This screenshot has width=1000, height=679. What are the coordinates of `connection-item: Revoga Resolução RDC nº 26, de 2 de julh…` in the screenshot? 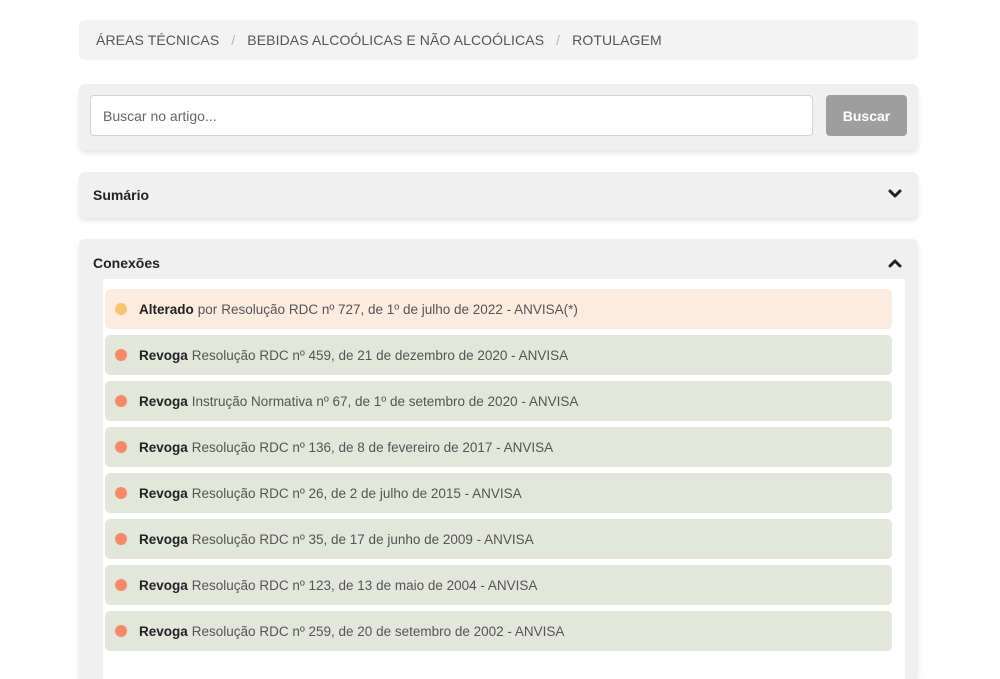 It's located at (498, 493).